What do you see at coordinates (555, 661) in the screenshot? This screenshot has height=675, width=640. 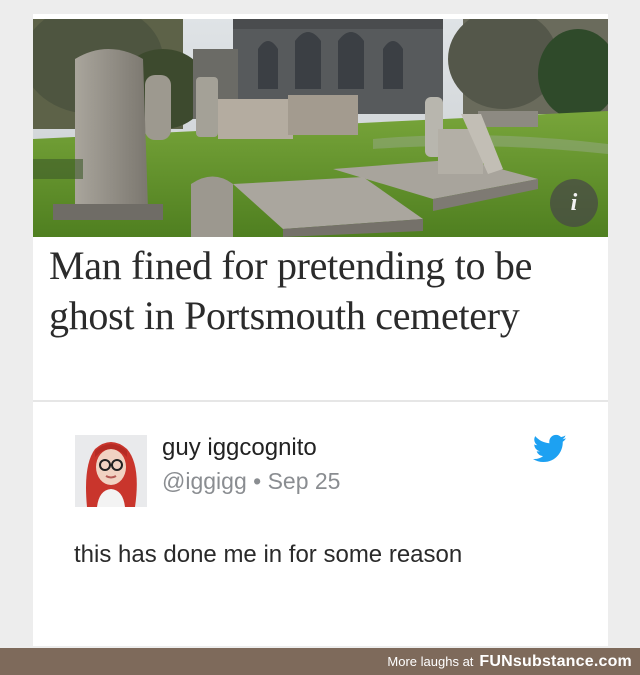 I see `footer-brand-link: FUNsubstance.com` at bounding box center [555, 661].